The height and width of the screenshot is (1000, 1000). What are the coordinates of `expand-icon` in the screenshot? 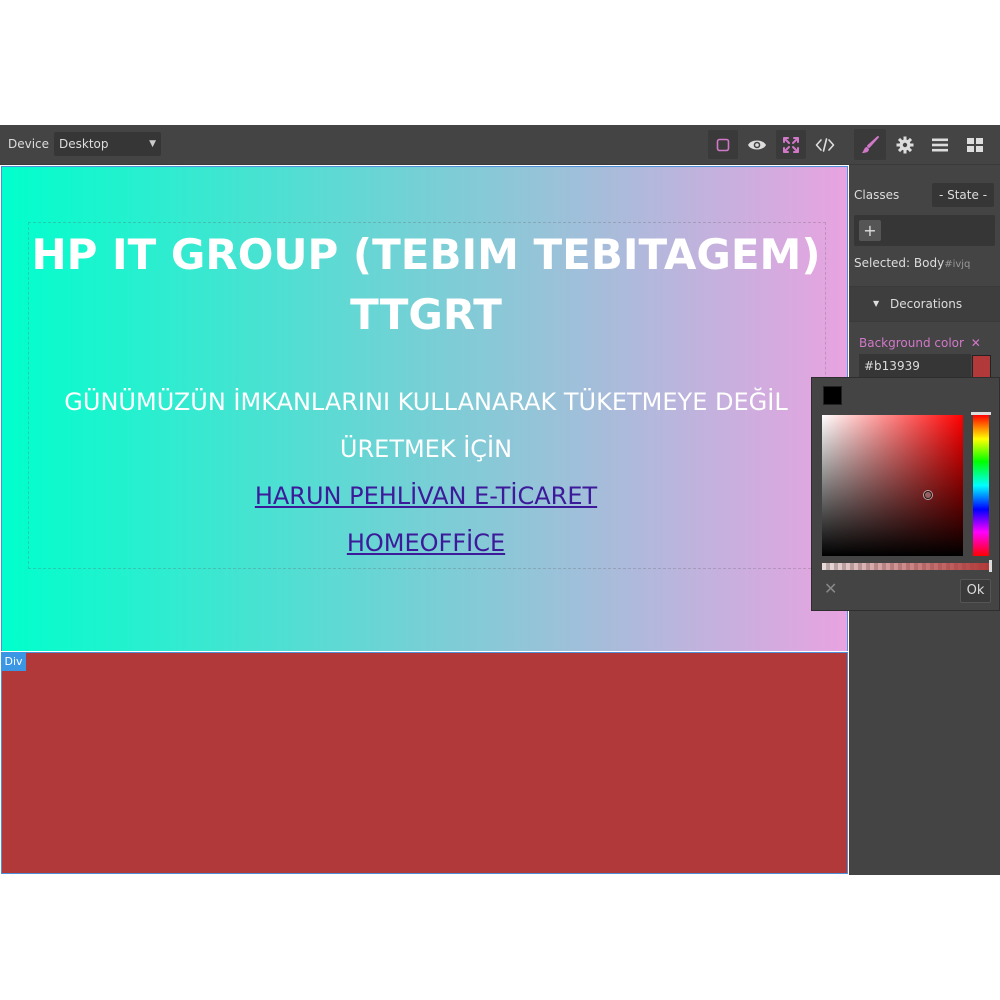 It's located at (791, 144).